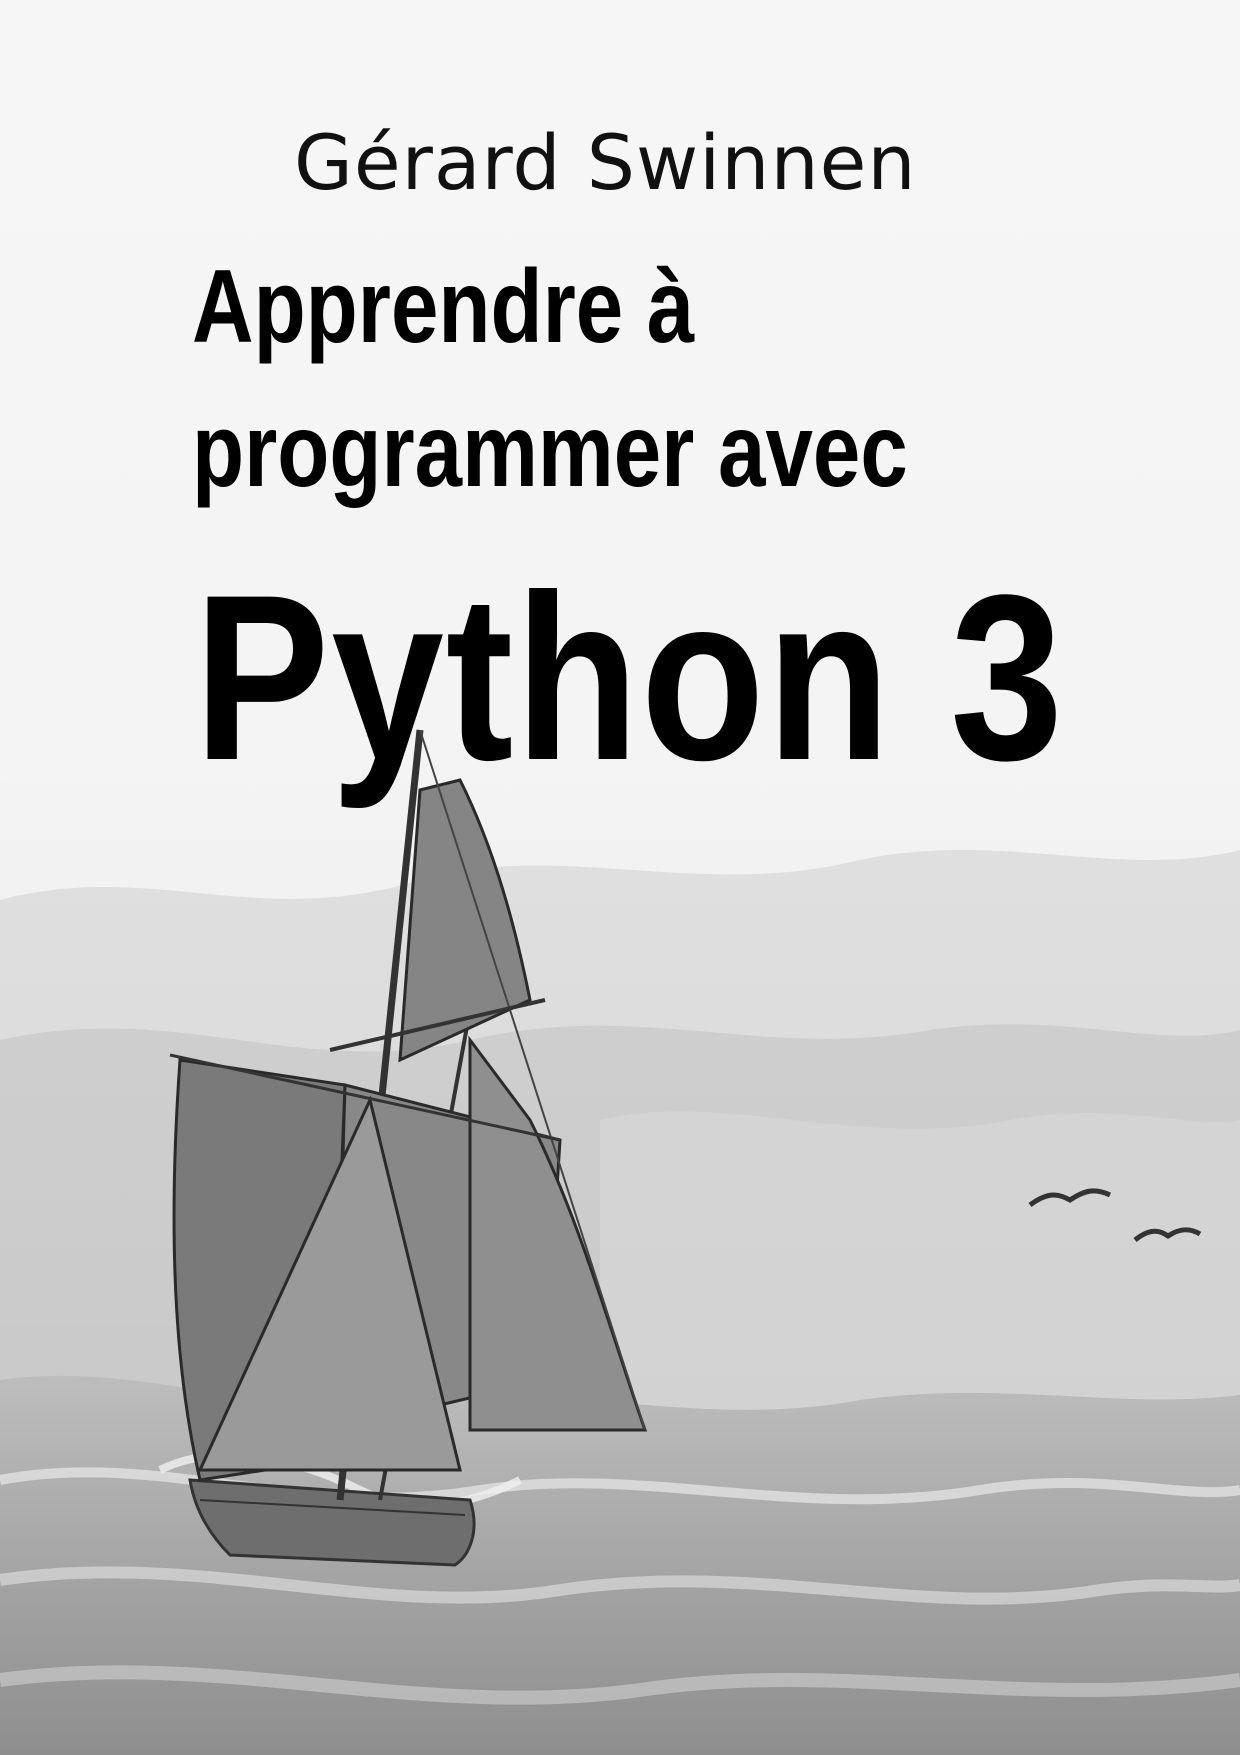 Image resolution: width=1240 pixels, height=1755 pixels. I want to click on author-name: Gérard Swinnen, so click(605, 162).